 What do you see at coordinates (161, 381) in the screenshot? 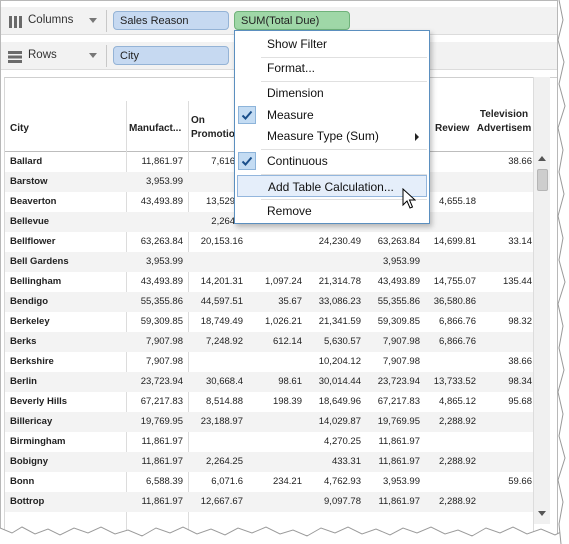
I see `manufacturer-cell: 23,723.94` at bounding box center [161, 381].